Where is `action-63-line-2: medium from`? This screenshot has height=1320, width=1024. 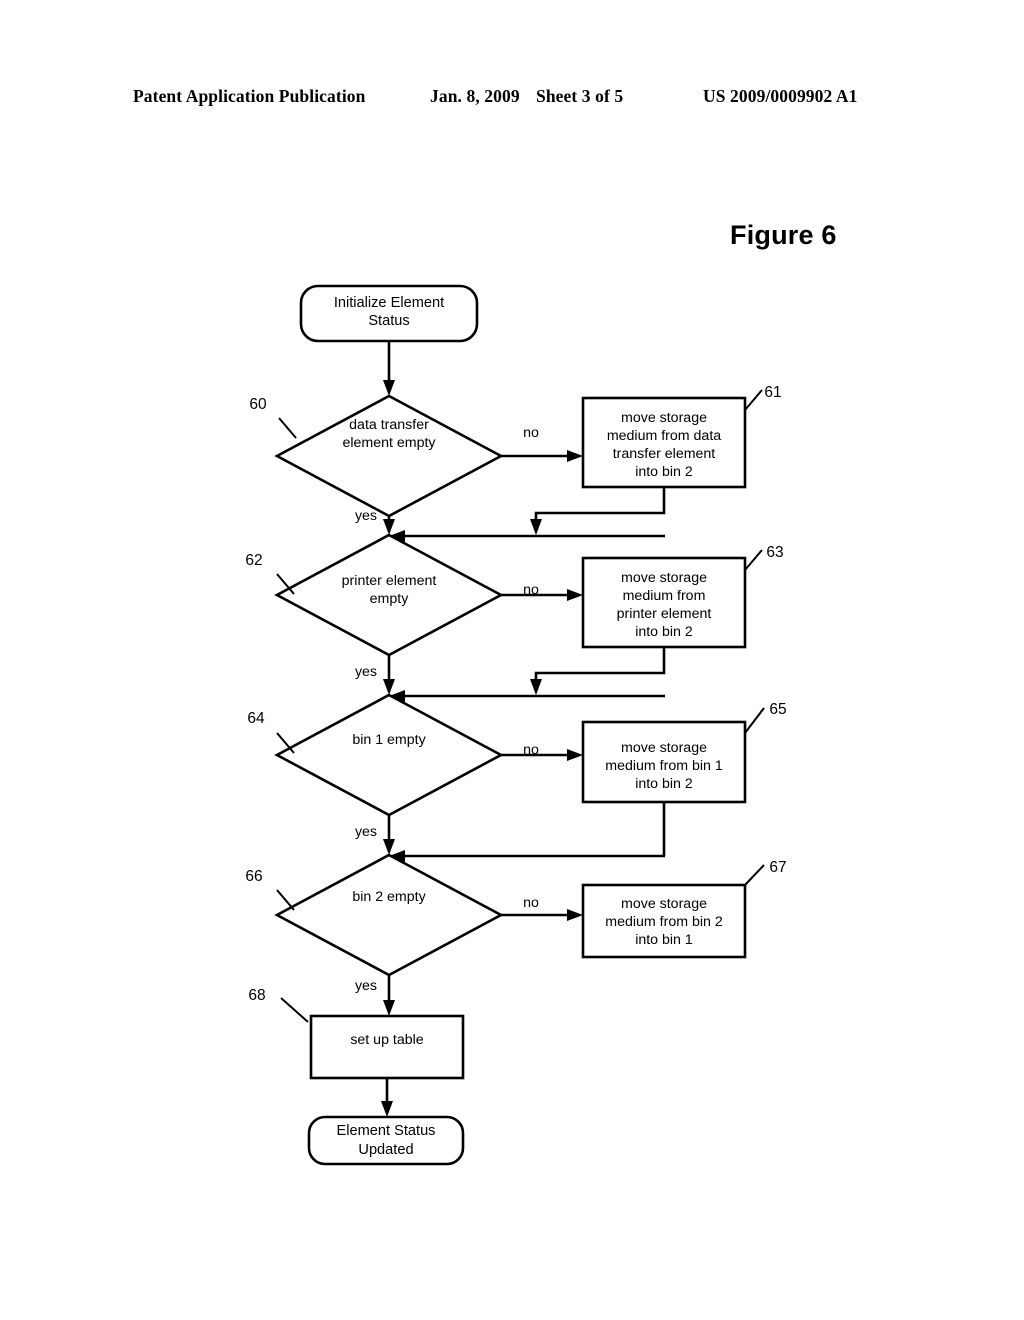
action-63-line-2: medium from is located at coordinates (664, 596).